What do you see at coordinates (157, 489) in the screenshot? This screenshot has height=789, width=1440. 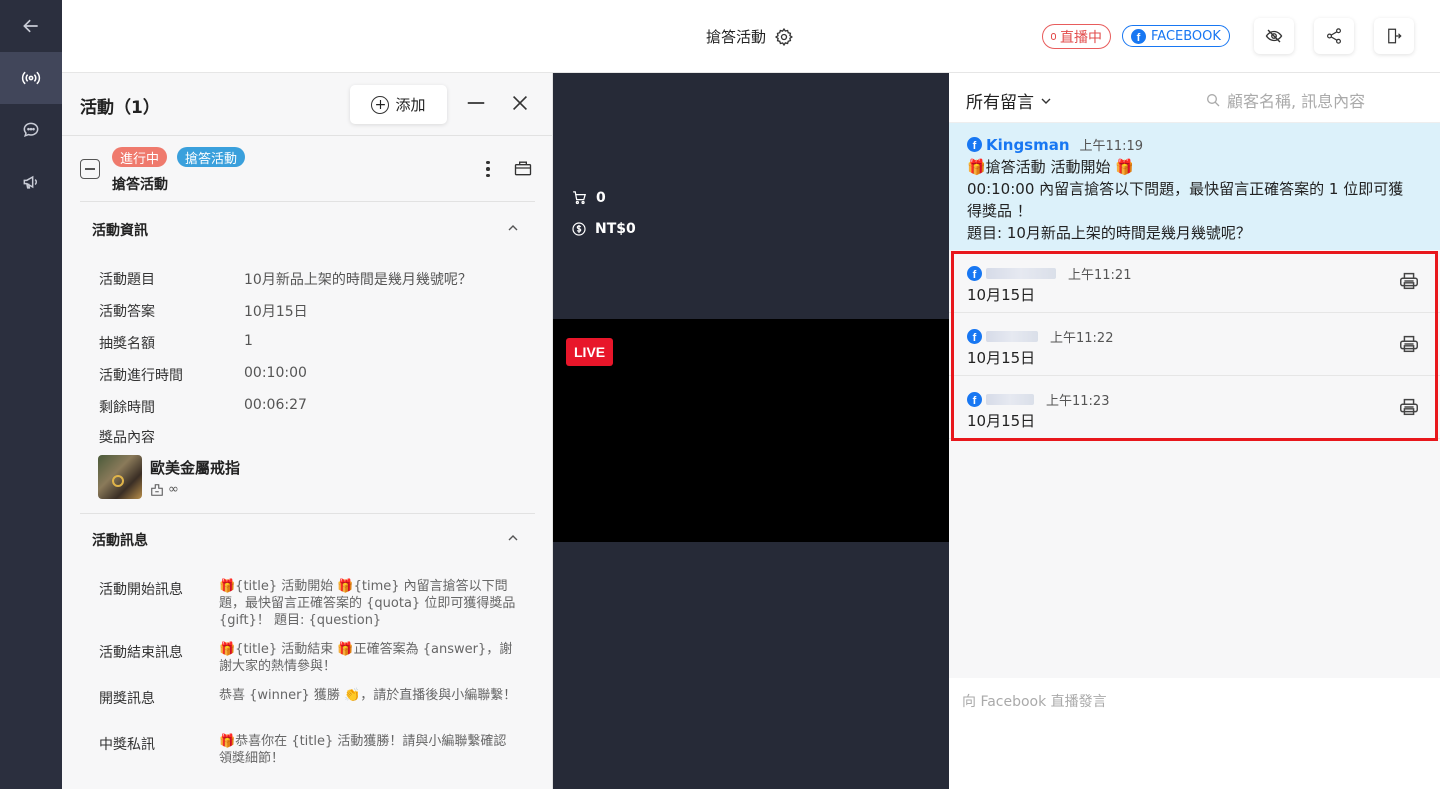 I see `warehouse-icon` at bounding box center [157, 489].